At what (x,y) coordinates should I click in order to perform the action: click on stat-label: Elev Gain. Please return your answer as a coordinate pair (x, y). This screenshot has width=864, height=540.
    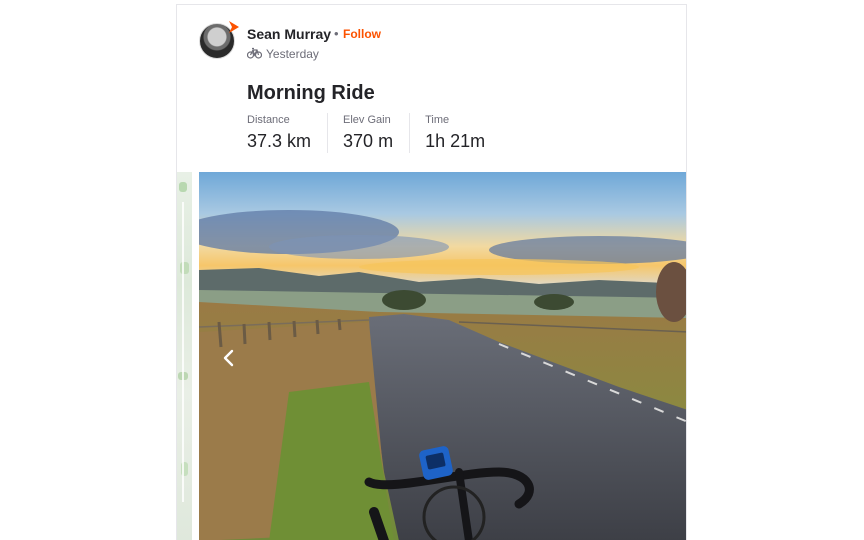
    Looking at the image, I should click on (367, 120).